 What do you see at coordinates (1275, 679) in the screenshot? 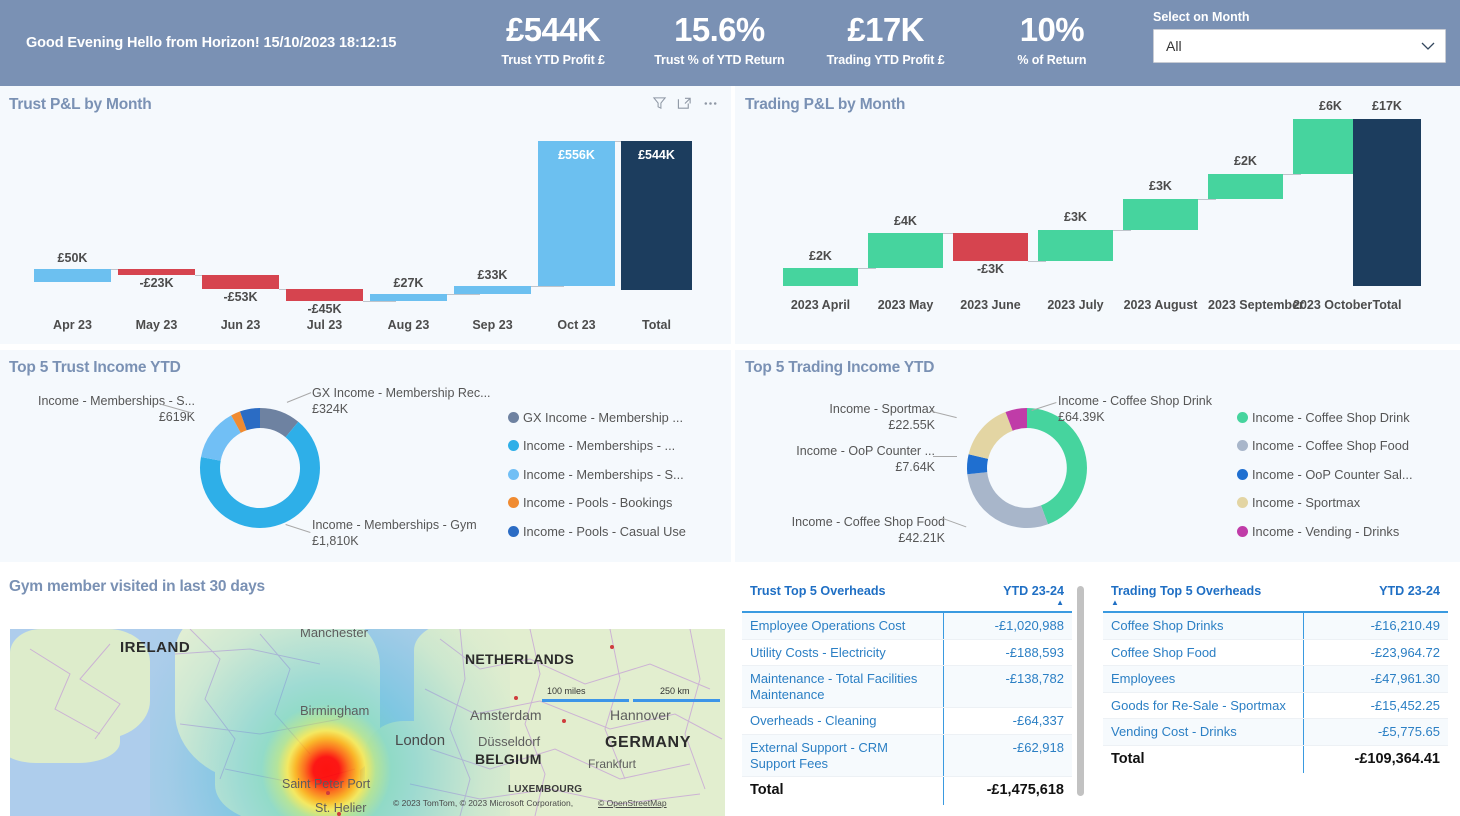
I see `table-row: Employees -£47,961.30` at bounding box center [1275, 679].